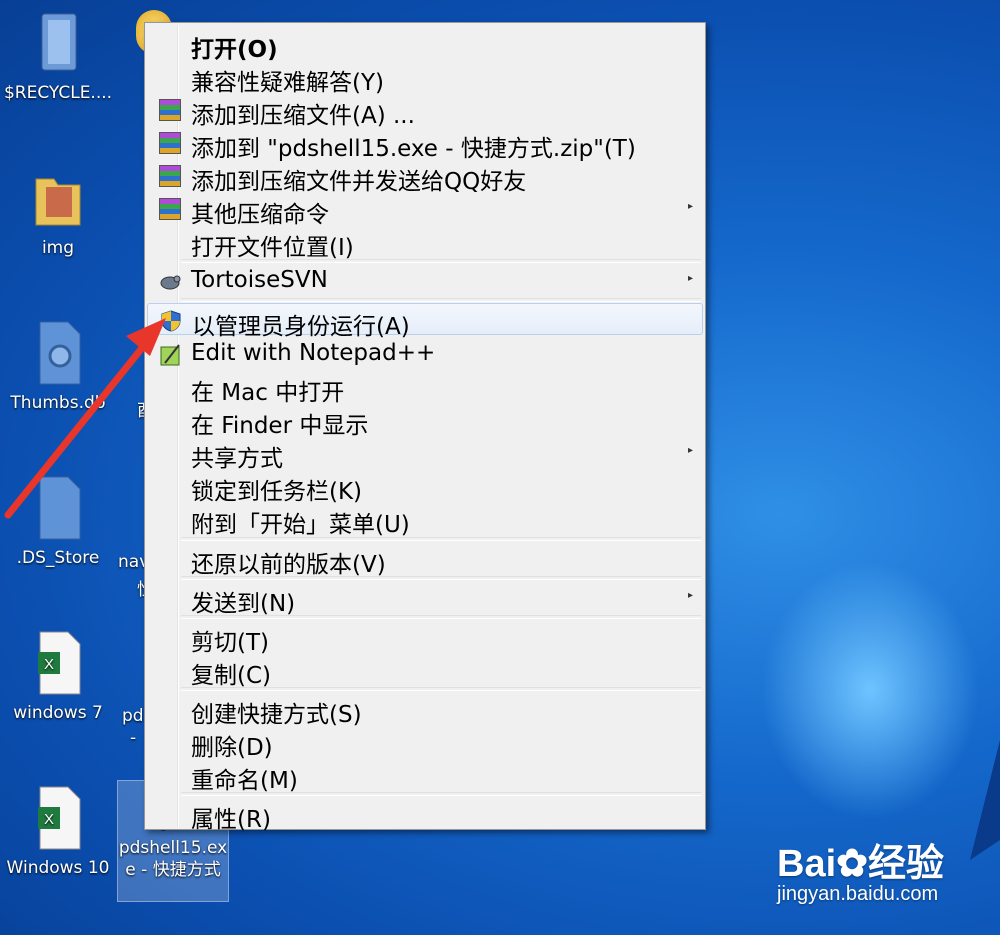  What do you see at coordinates (858, 894) in the screenshot?
I see `watermark-url: jingyan.baidu.com` at bounding box center [858, 894].